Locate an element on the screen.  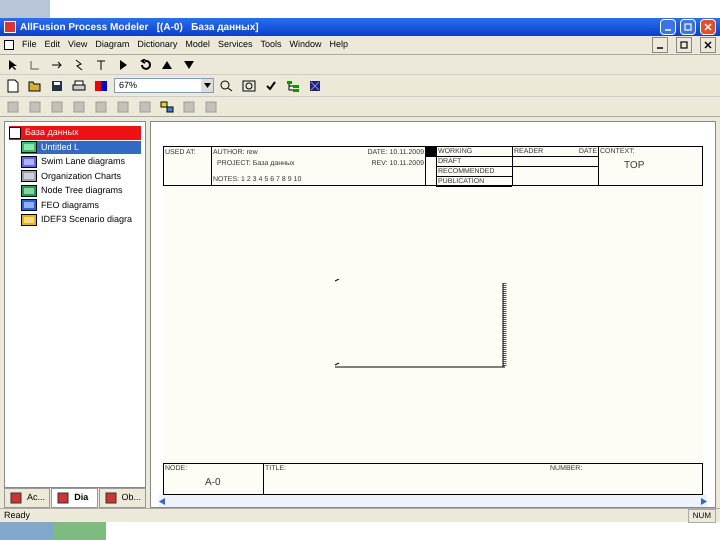
menu-item: File is located at coordinates (29, 45).